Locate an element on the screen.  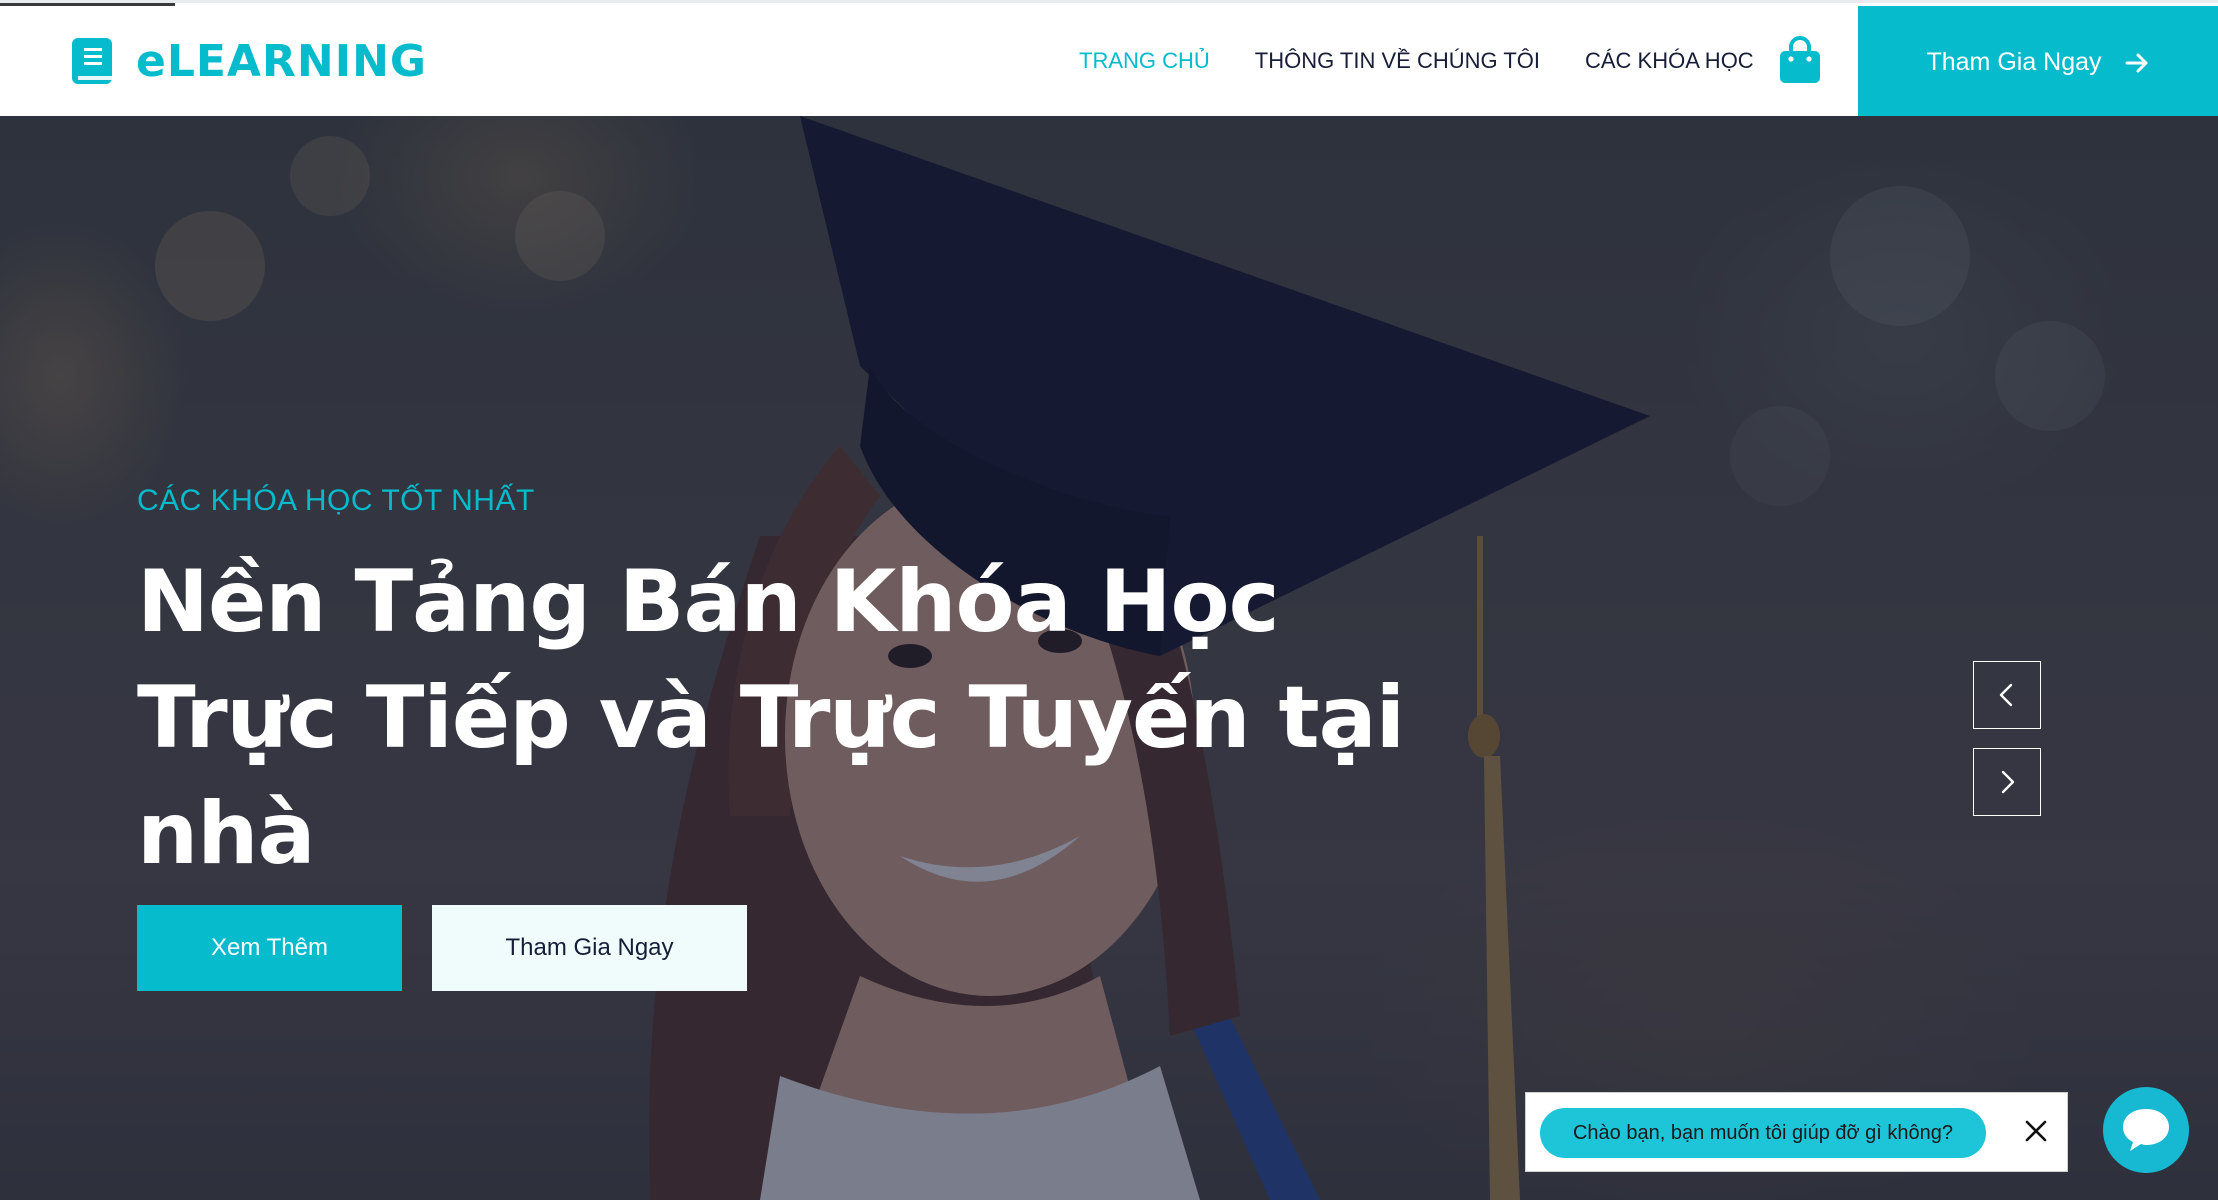
chat-greeting-panel: Chào bạn, bạn muốn tôi giúp đỡ gì không? is located at coordinates (1796, 1132).